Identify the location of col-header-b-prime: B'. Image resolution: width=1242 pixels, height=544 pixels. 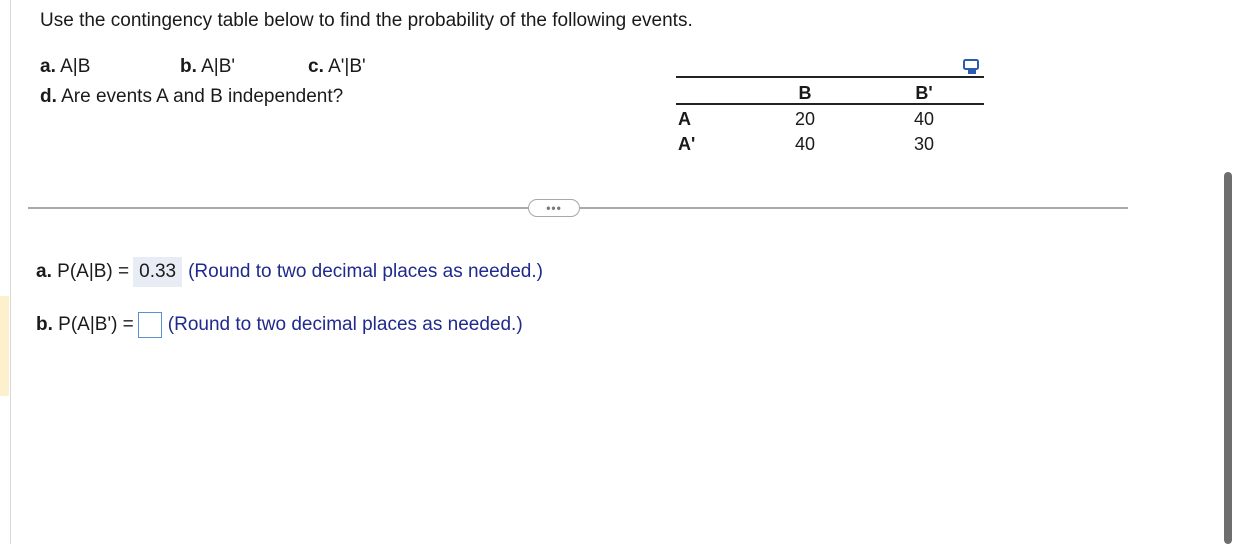
(924, 93).